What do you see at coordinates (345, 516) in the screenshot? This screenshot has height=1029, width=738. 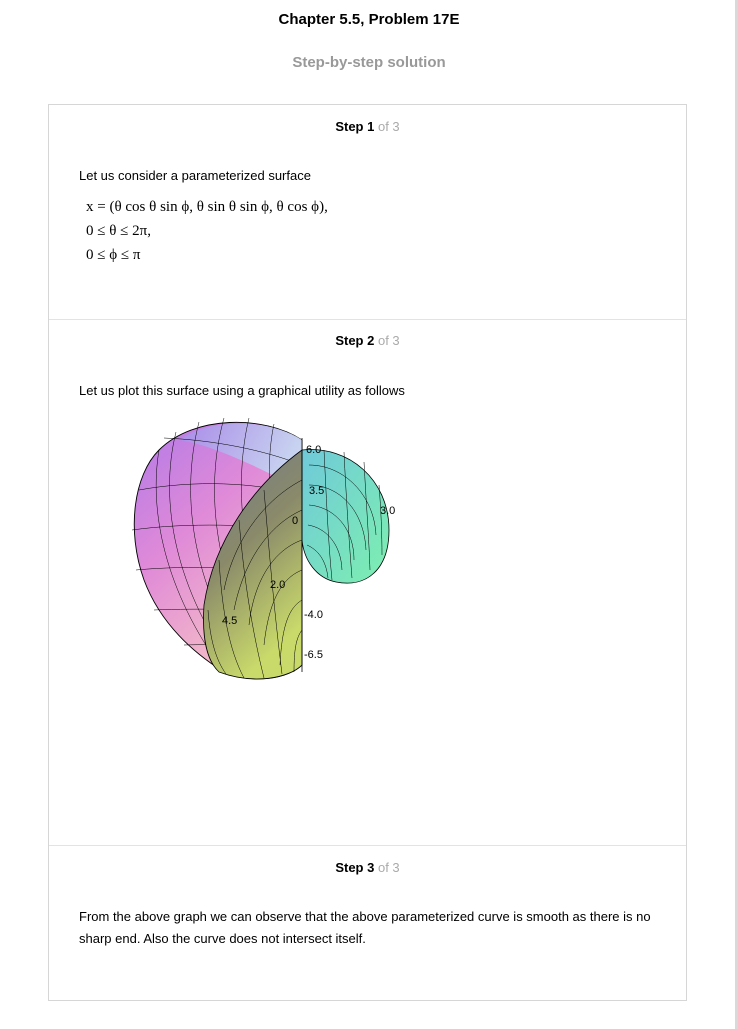 I see `surface-right-lobe` at bounding box center [345, 516].